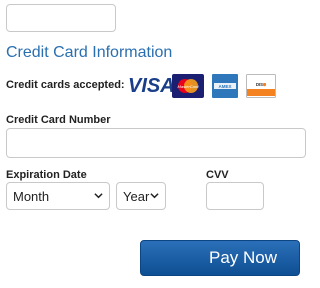  I want to click on amex-logo-icon: AMEX, so click(225, 86).